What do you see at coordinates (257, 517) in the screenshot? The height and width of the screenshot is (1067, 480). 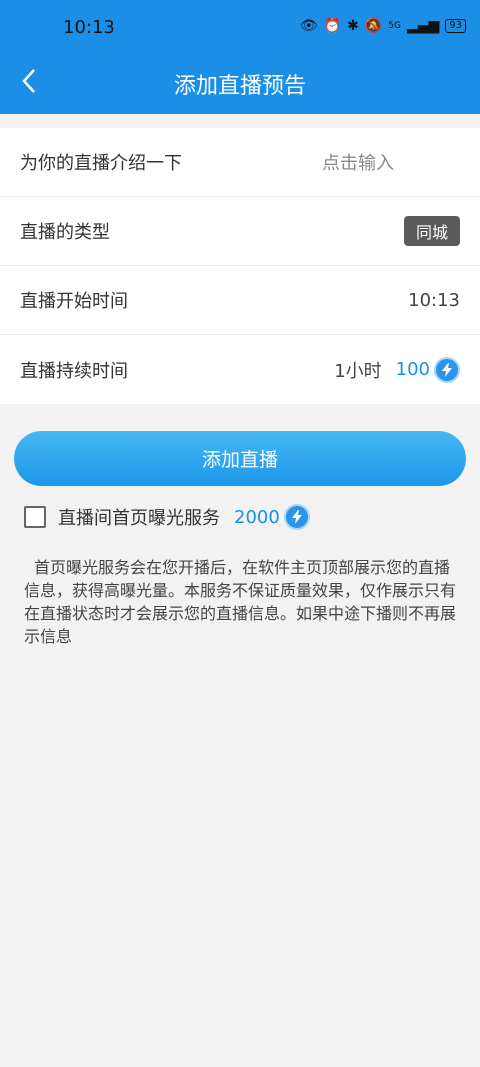 I see `exposure-price: 2000` at bounding box center [257, 517].